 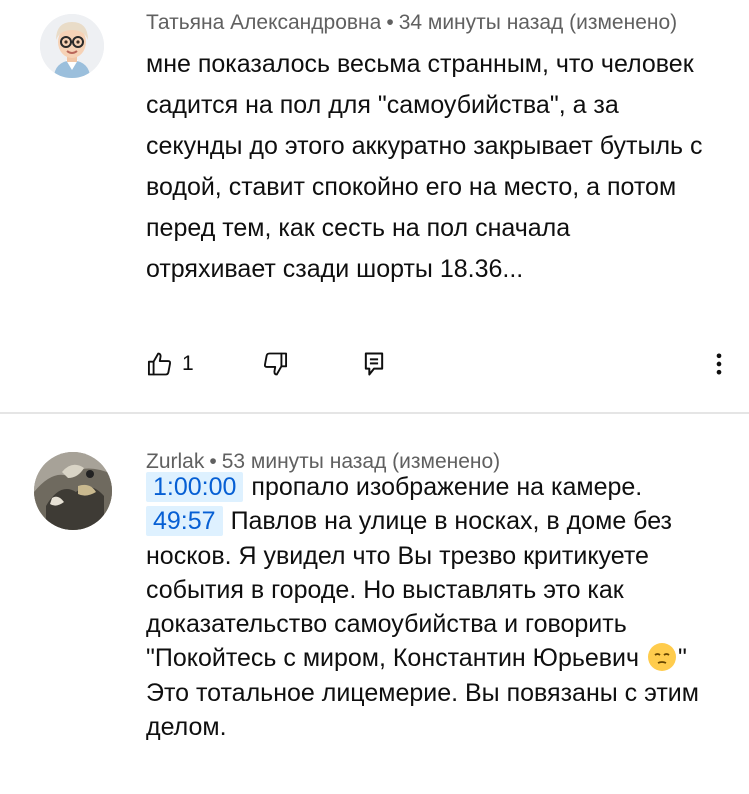 I want to click on comment-time: 34 минуты назад (изменено), so click(x=538, y=22).